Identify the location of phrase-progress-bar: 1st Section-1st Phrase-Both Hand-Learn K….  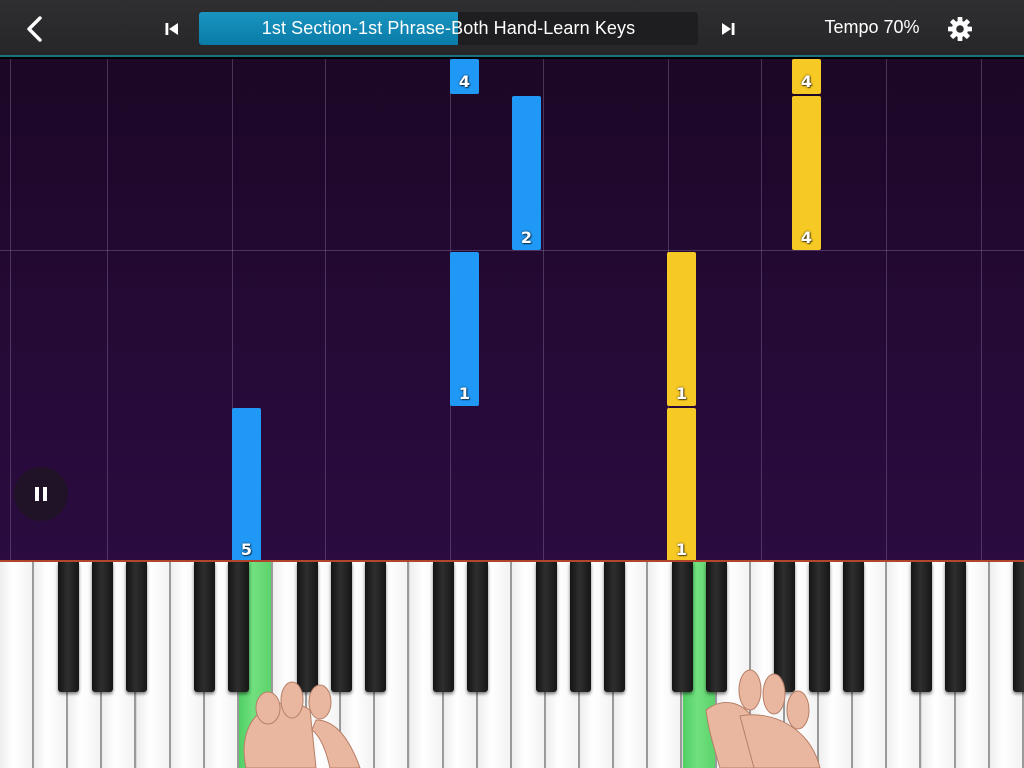
(448, 28).